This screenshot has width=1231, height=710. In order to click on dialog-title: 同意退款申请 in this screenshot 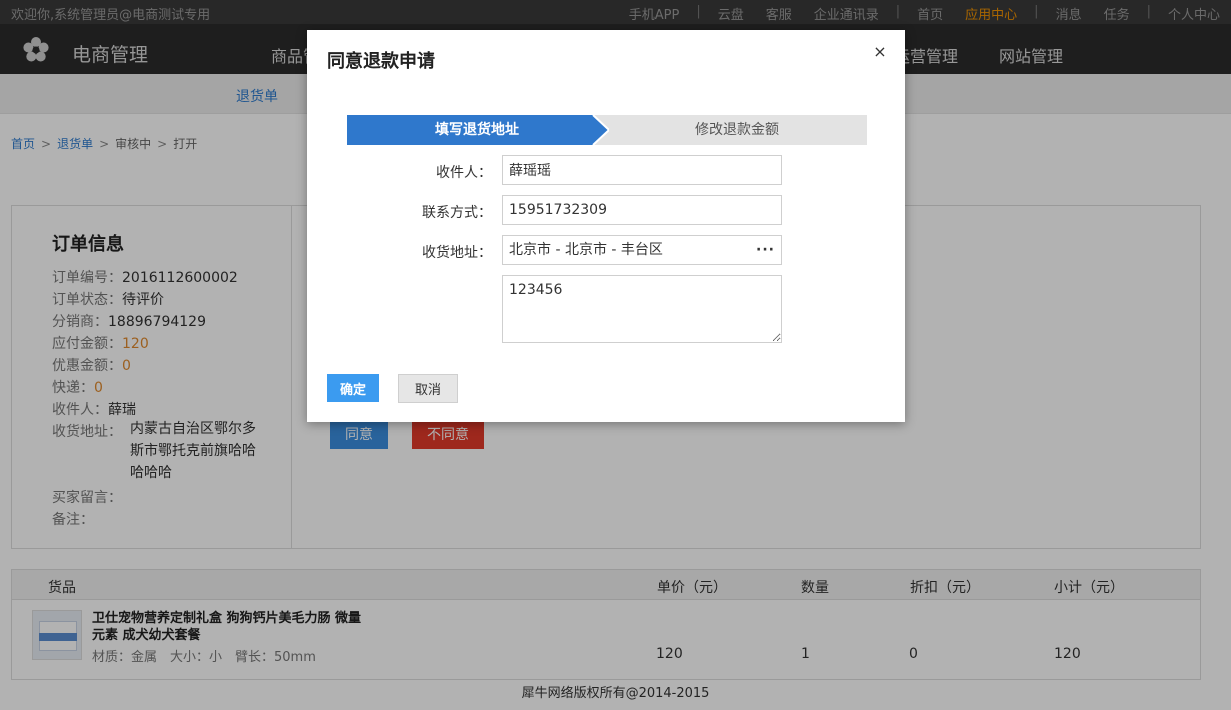, I will do `click(381, 61)`.